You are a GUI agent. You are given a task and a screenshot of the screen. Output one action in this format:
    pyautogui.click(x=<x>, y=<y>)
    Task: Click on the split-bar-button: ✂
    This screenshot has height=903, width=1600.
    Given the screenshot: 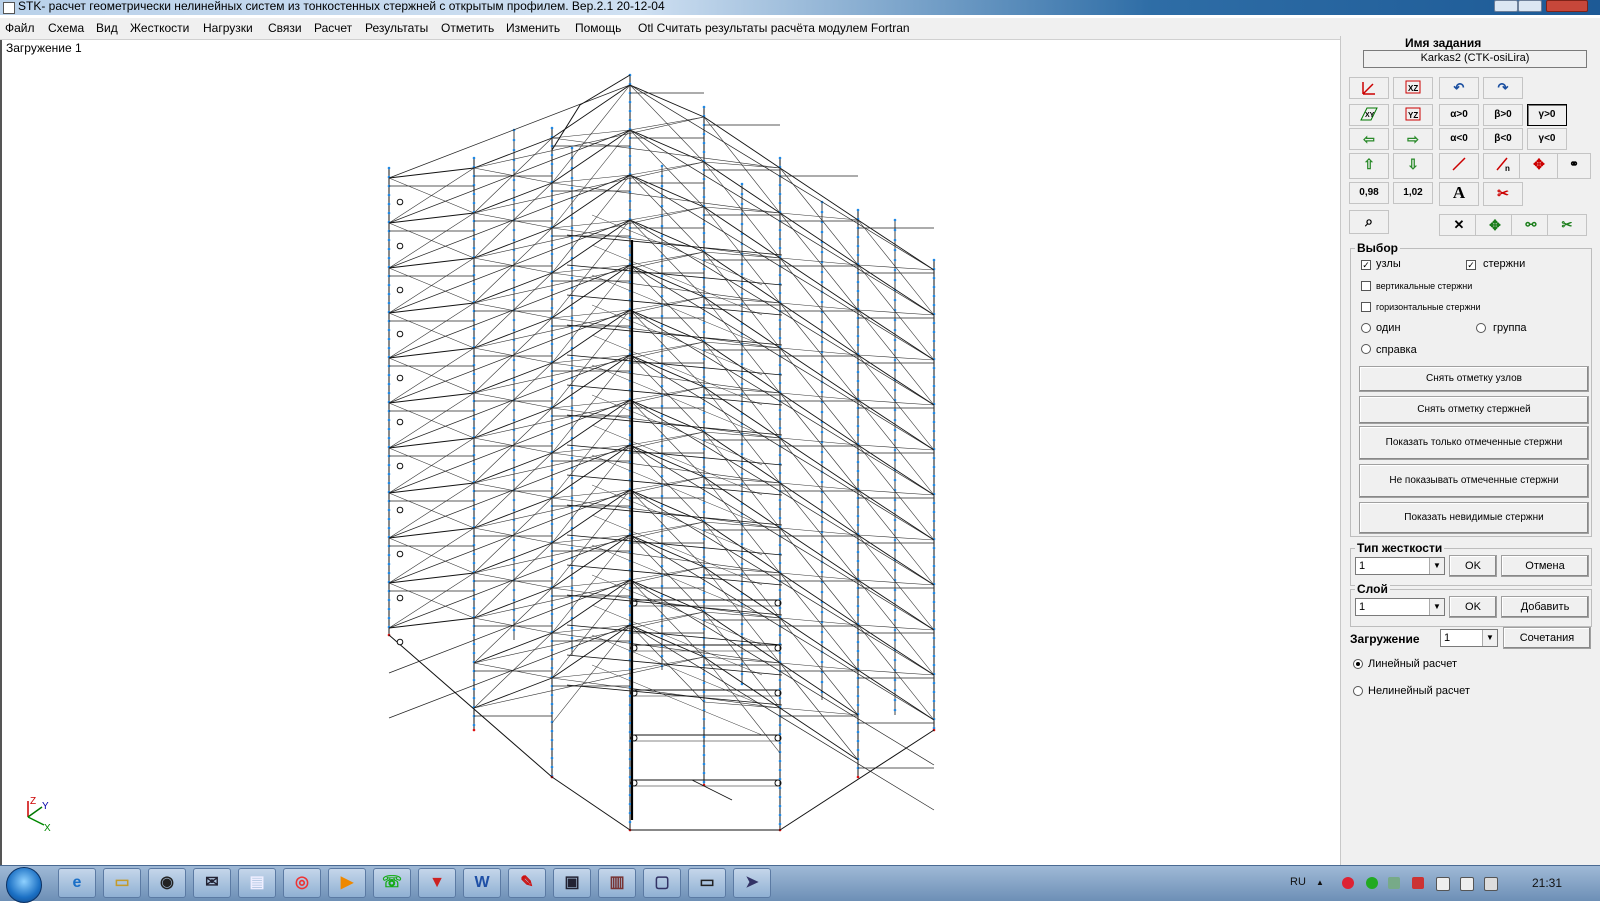 What is the action you would take?
    pyautogui.click(x=1567, y=225)
    